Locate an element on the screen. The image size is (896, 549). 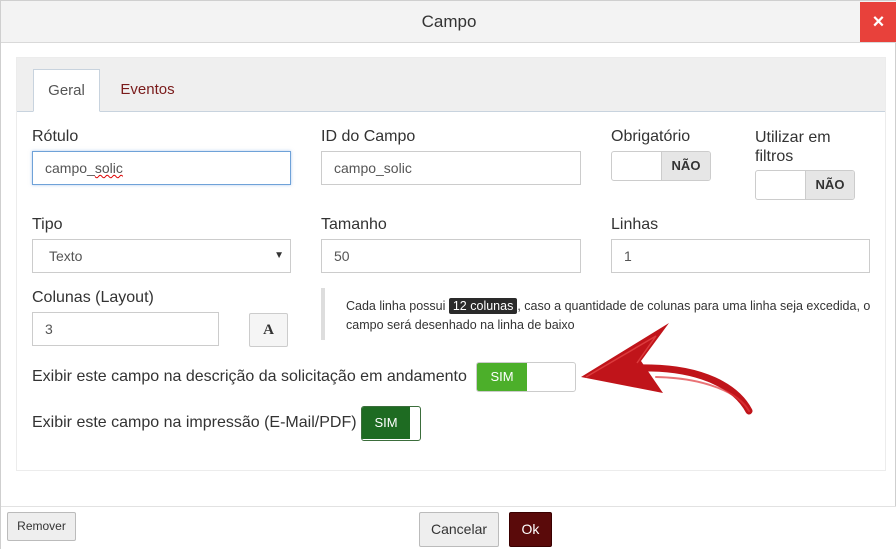
exibir-descricao-toggle-state: SIM is located at coordinates (502, 377).